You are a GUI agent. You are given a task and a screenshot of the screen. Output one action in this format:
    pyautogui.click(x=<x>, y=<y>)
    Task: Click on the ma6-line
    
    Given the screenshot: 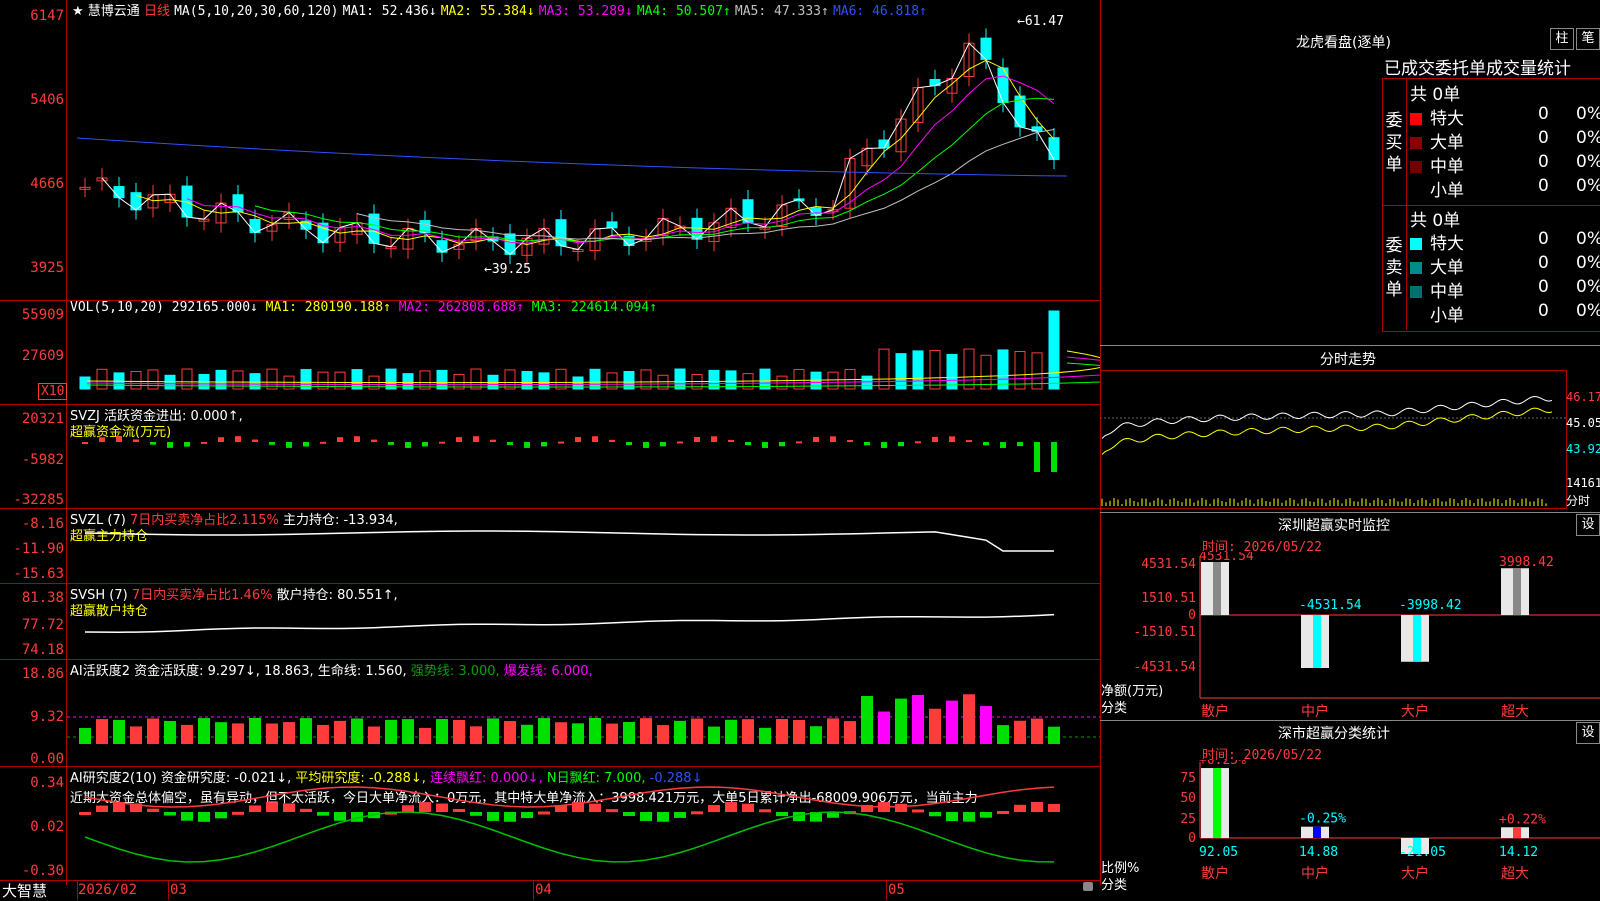 What is the action you would take?
    pyautogui.click(x=572, y=157)
    